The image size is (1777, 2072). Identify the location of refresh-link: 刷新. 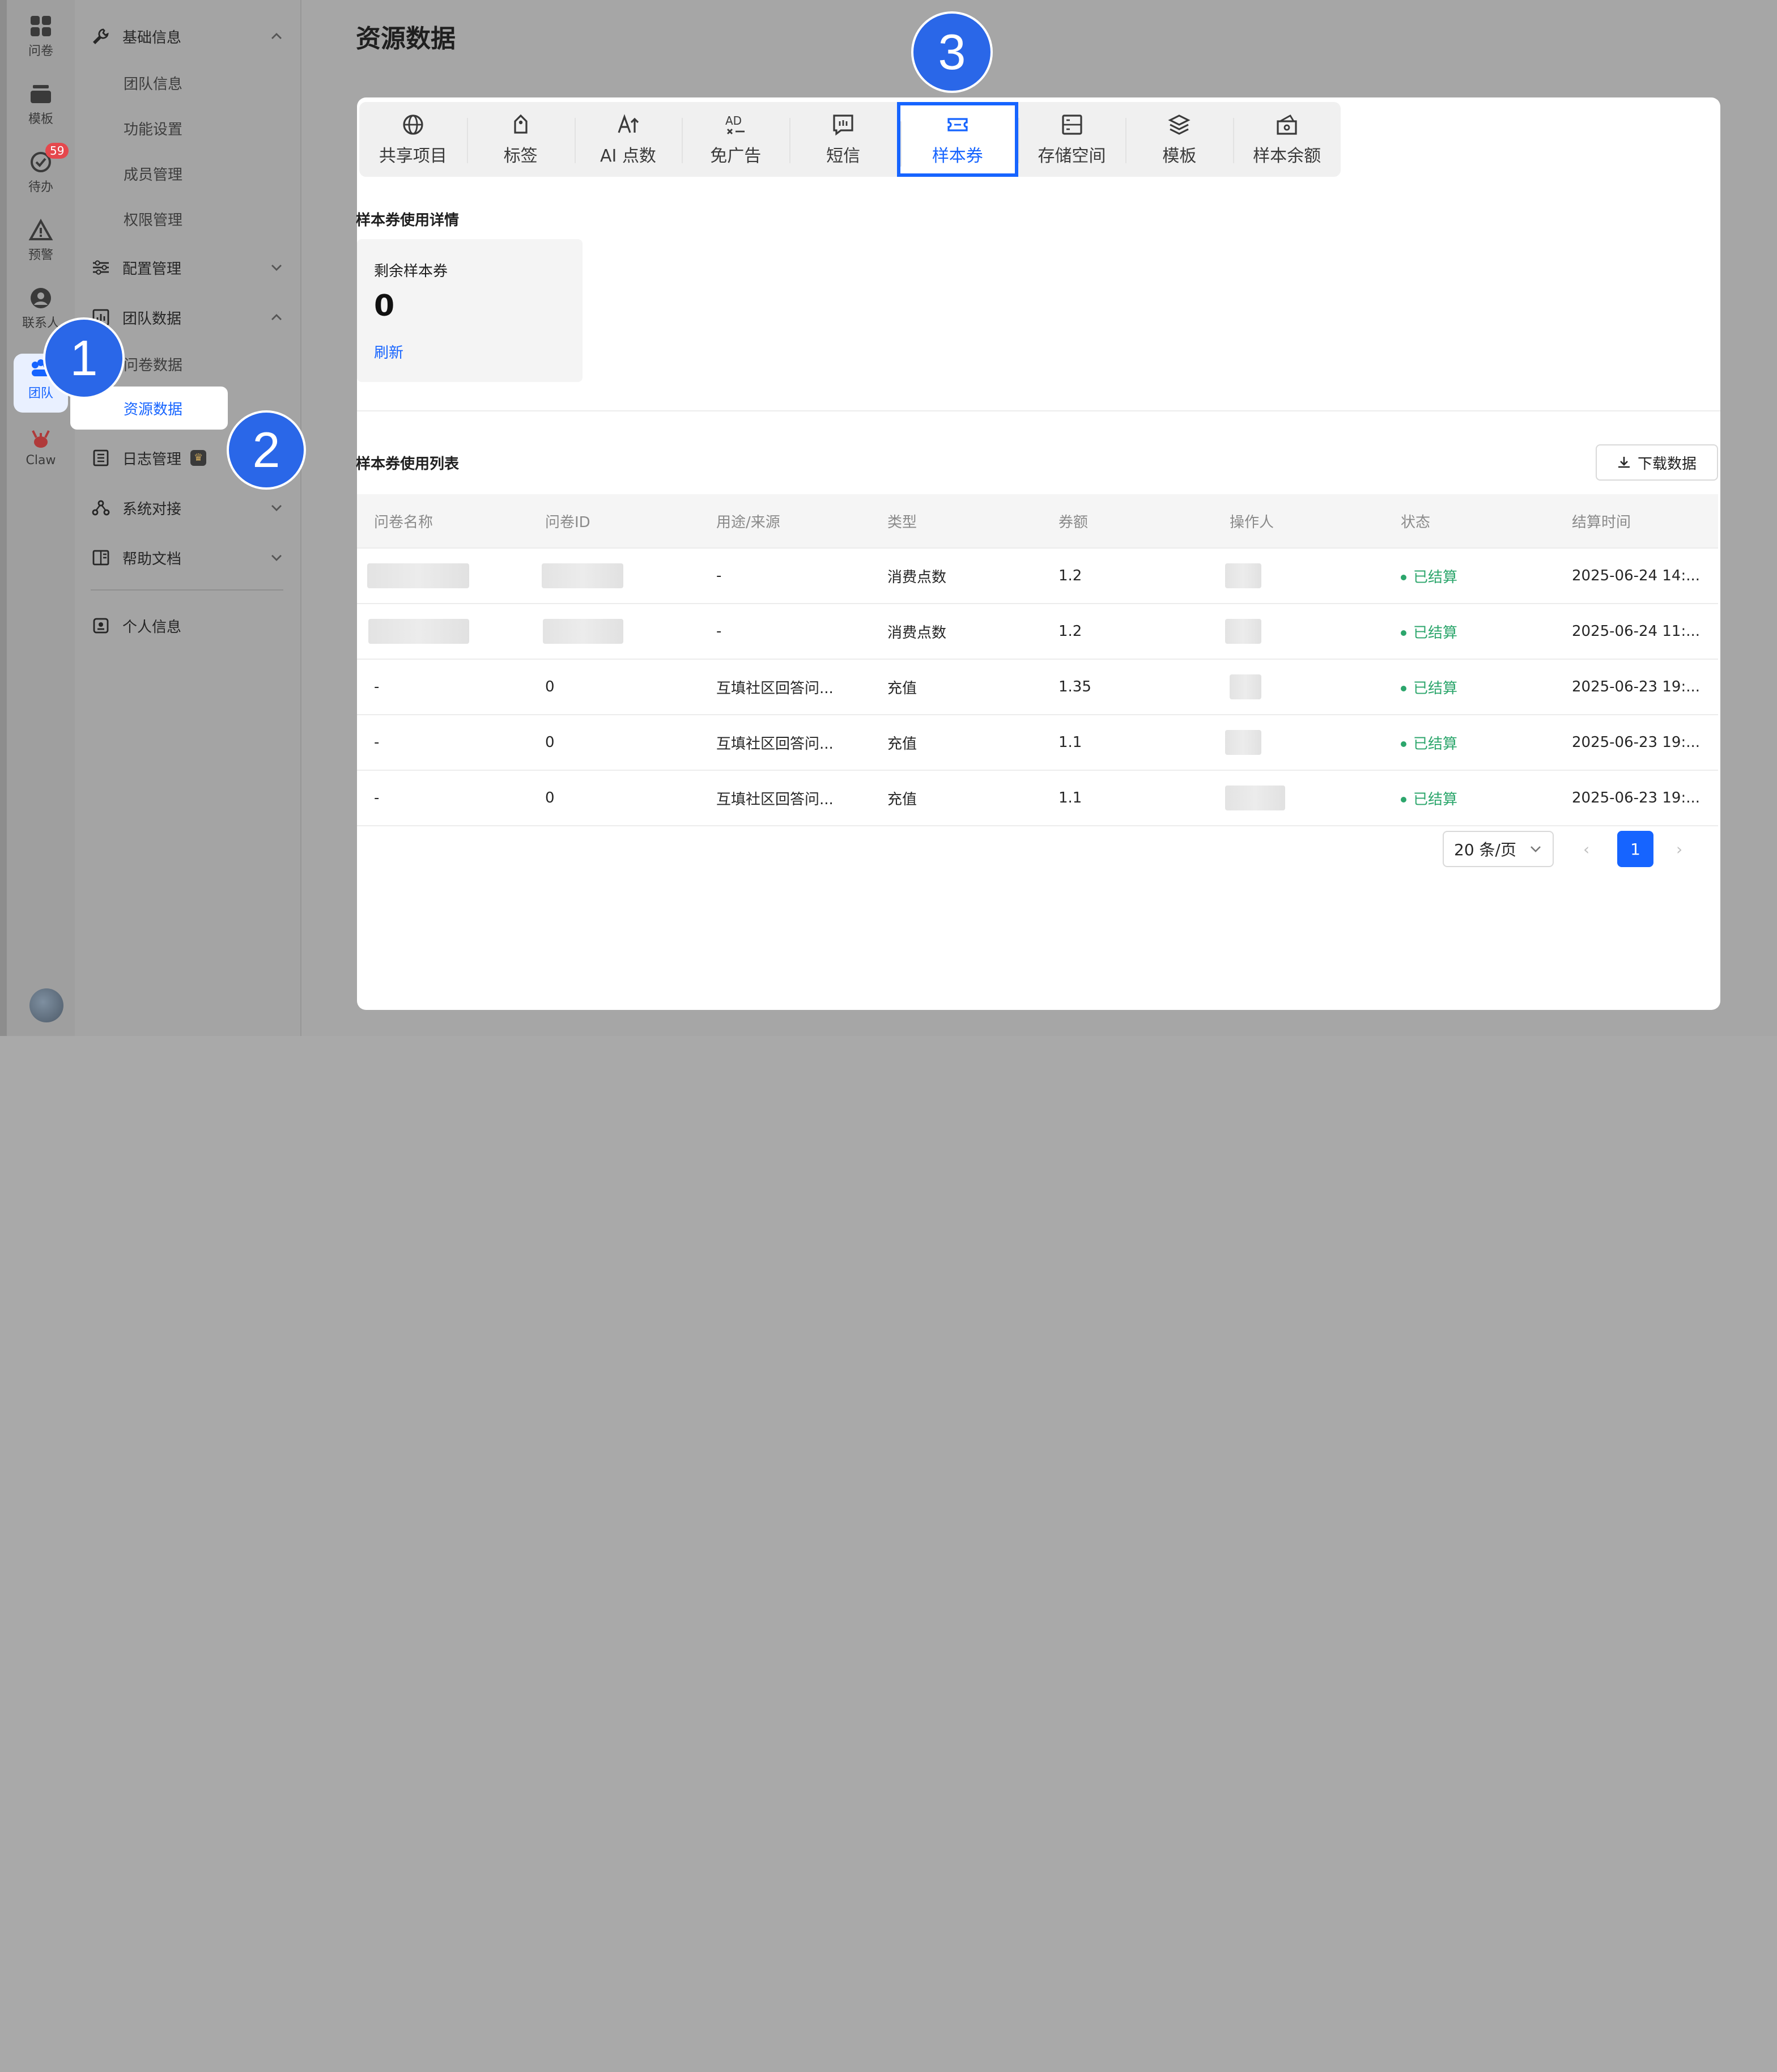
(388, 352).